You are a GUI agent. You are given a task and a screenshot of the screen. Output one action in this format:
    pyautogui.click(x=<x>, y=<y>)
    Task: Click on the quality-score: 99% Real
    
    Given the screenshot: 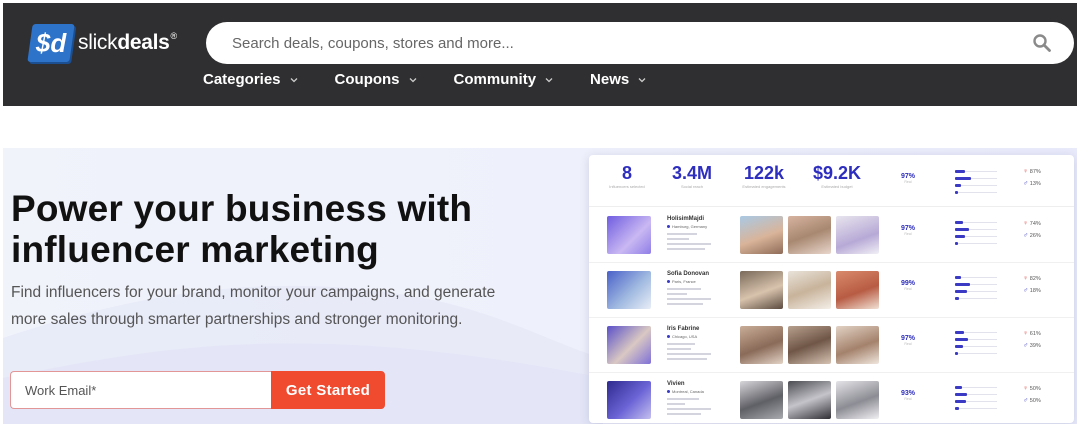 What is the action you would take?
    pyautogui.click(x=907, y=285)
    